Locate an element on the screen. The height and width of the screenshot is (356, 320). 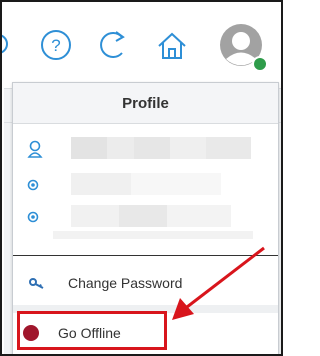
annotation-arrow is located at coordinates (218, 283).